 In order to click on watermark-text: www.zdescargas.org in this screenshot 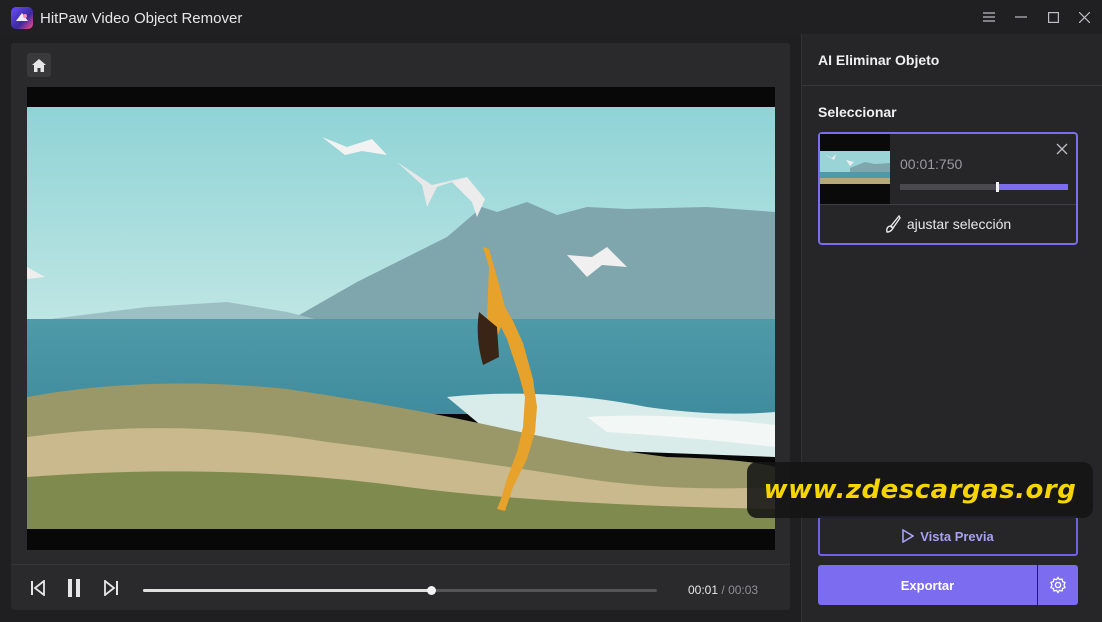, I will do `click(920, 490)`.